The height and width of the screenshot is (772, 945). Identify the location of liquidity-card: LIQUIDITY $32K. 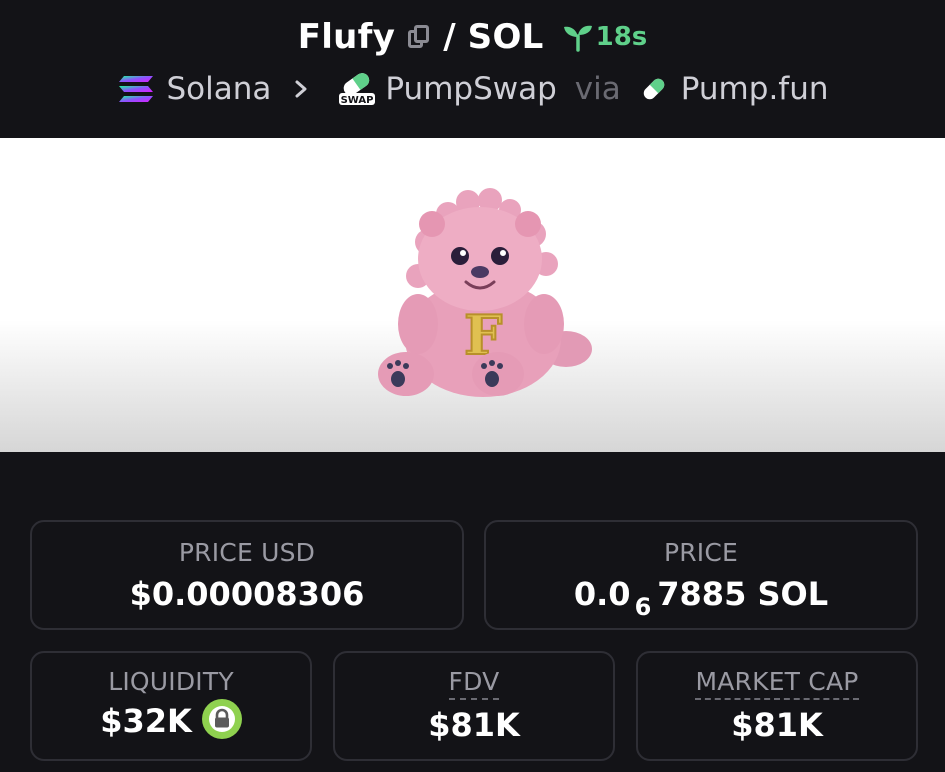
(171, 706).